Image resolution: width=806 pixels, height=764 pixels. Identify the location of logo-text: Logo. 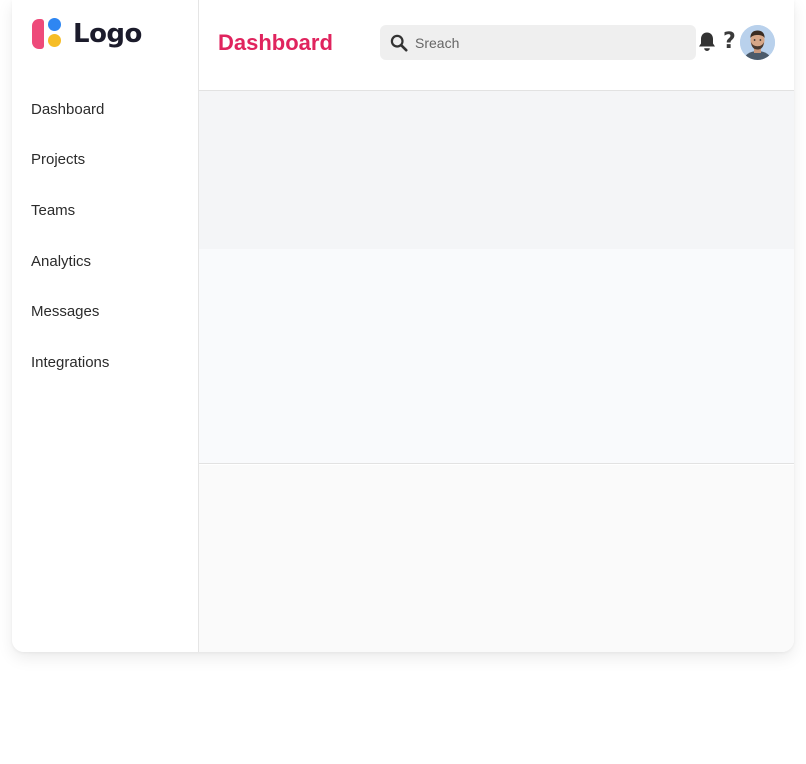
(107, 34).